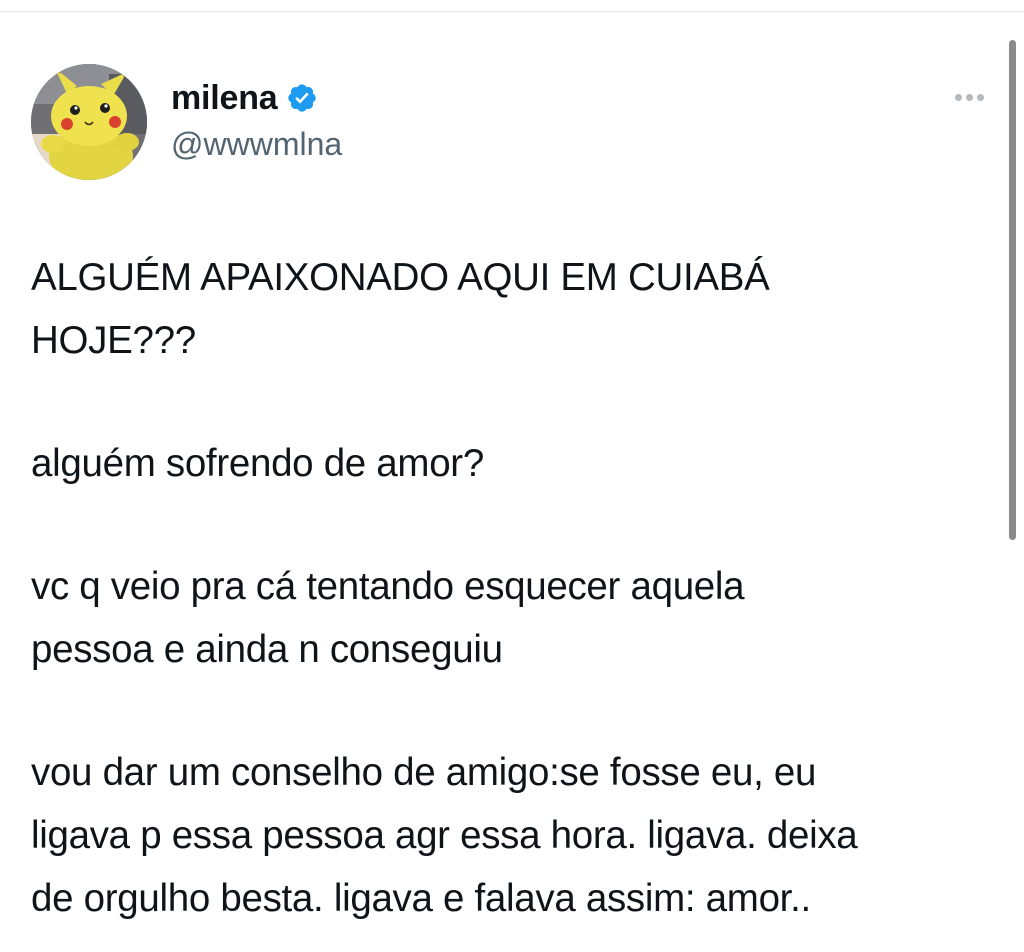  Describe the element at coordinates (257, 463) in the screenshot. I see `tweet-paragraph: alguém sofrendo de amor?` at that location.